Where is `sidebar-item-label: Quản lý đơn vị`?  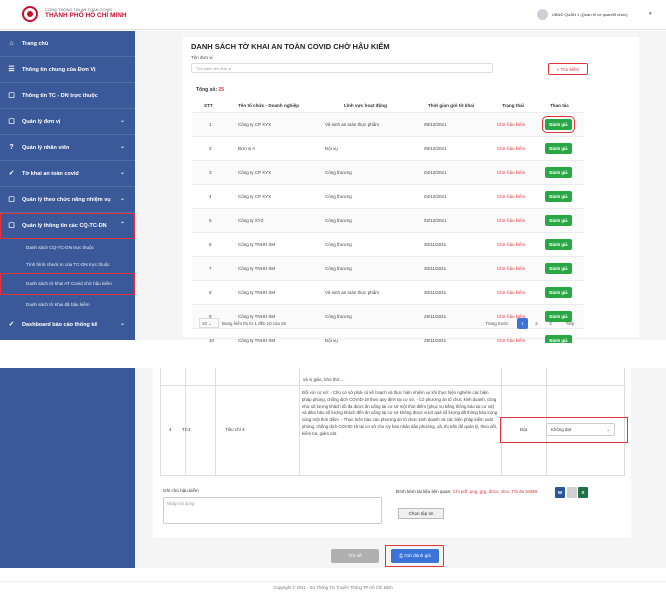 sidebar-item-label: Quản lý đơn vị is located at coordinates (41, 121).